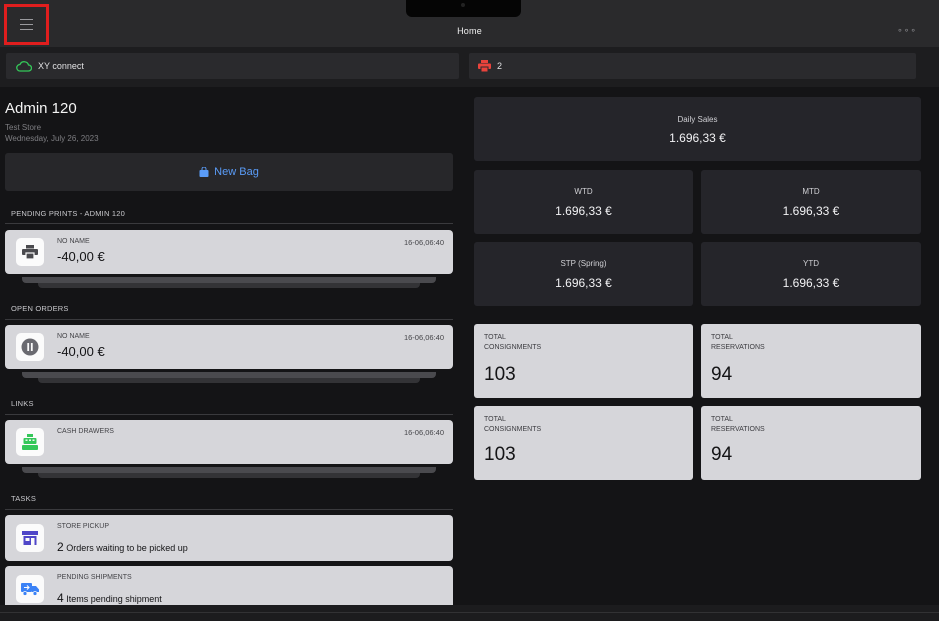 The width and height of the screenshot is (939, 621). Describe the element at coordinates (811, 191) in the screenshot. I see `mtd-label: MTD` at that location.